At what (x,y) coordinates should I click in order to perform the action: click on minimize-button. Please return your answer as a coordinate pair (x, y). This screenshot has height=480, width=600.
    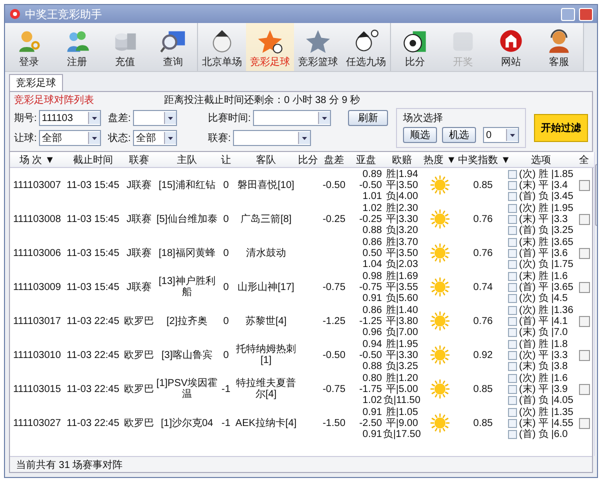
    Looking at the image, I should click on (568, 14).